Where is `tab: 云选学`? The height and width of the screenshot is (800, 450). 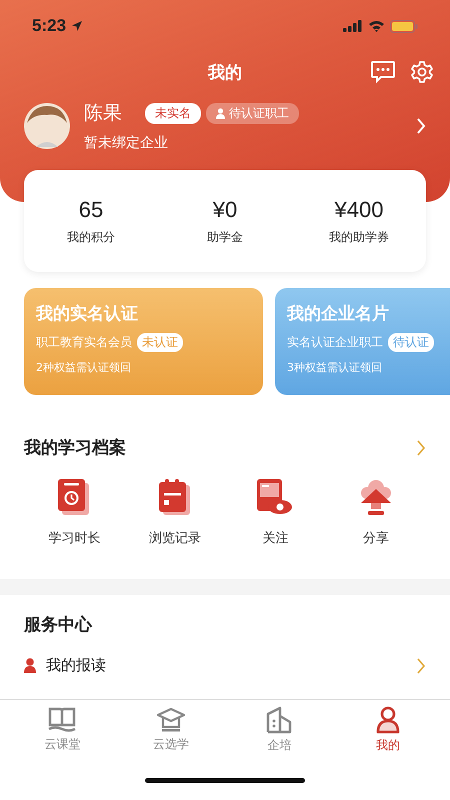
tab: 云选学 is located at coordinates (170, 730).